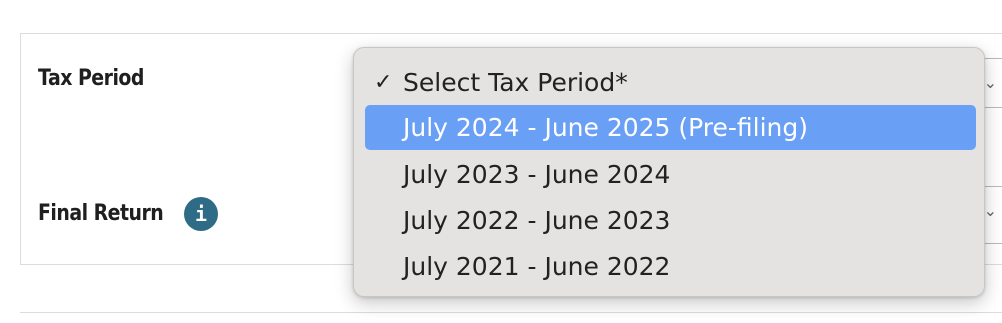  What do you see at coordinates (101, 213) in the screenshot?
I see `final-return-label: Final Return` at bounding box center [101, 213].